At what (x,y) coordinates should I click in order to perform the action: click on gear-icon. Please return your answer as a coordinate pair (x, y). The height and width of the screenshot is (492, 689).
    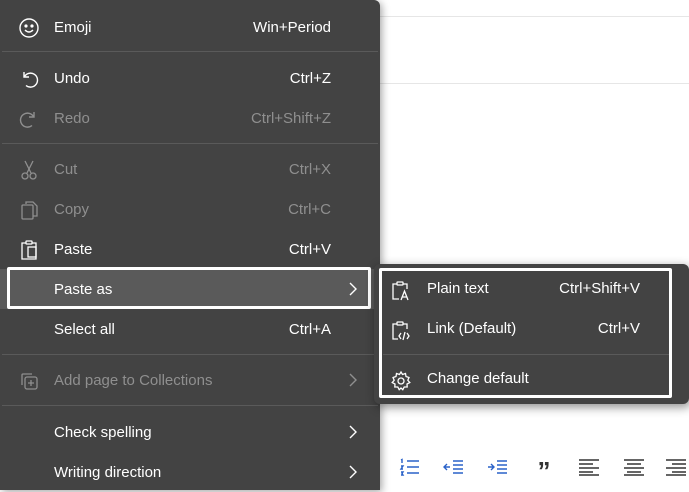
    Looking at the image, I should click on (401, 381).